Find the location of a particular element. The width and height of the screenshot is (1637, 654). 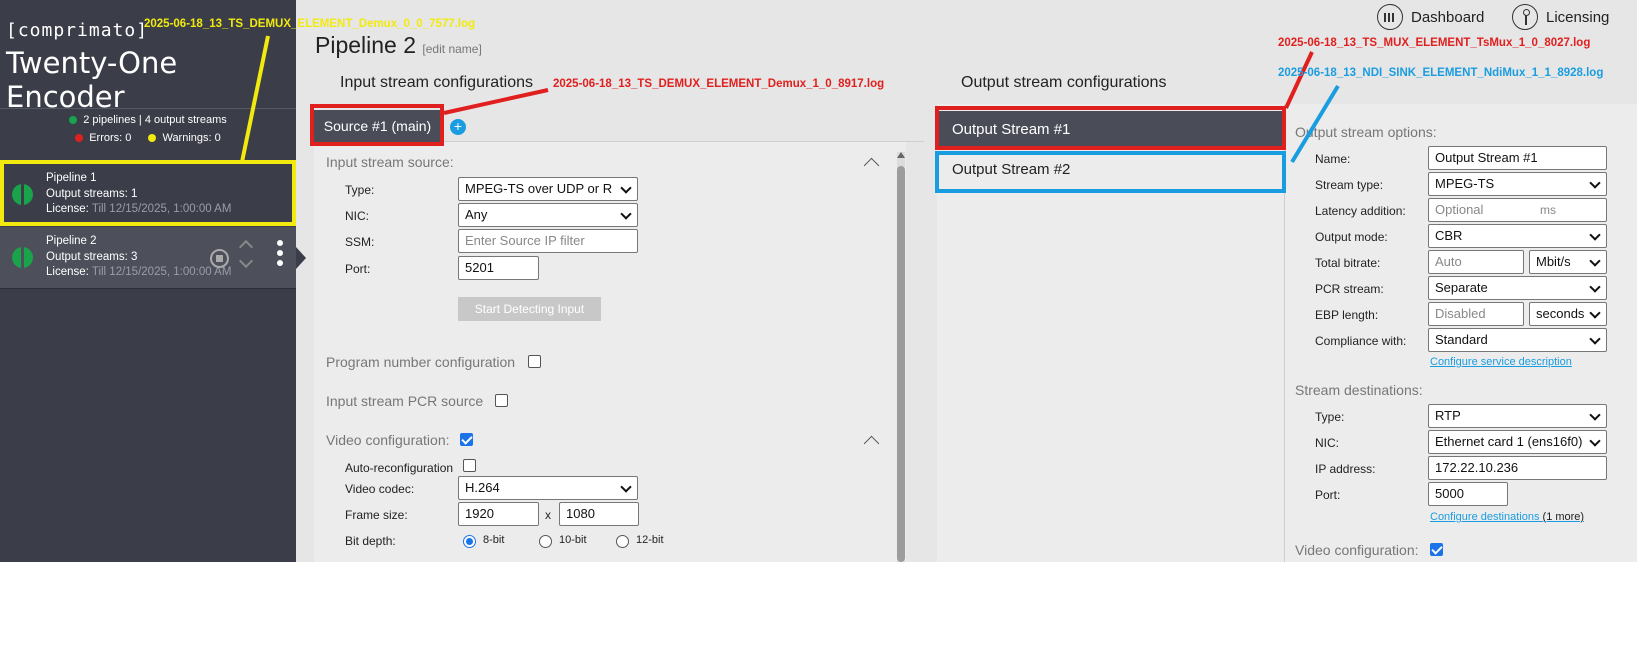

move-down-icon is located at coordinates (246, 261).